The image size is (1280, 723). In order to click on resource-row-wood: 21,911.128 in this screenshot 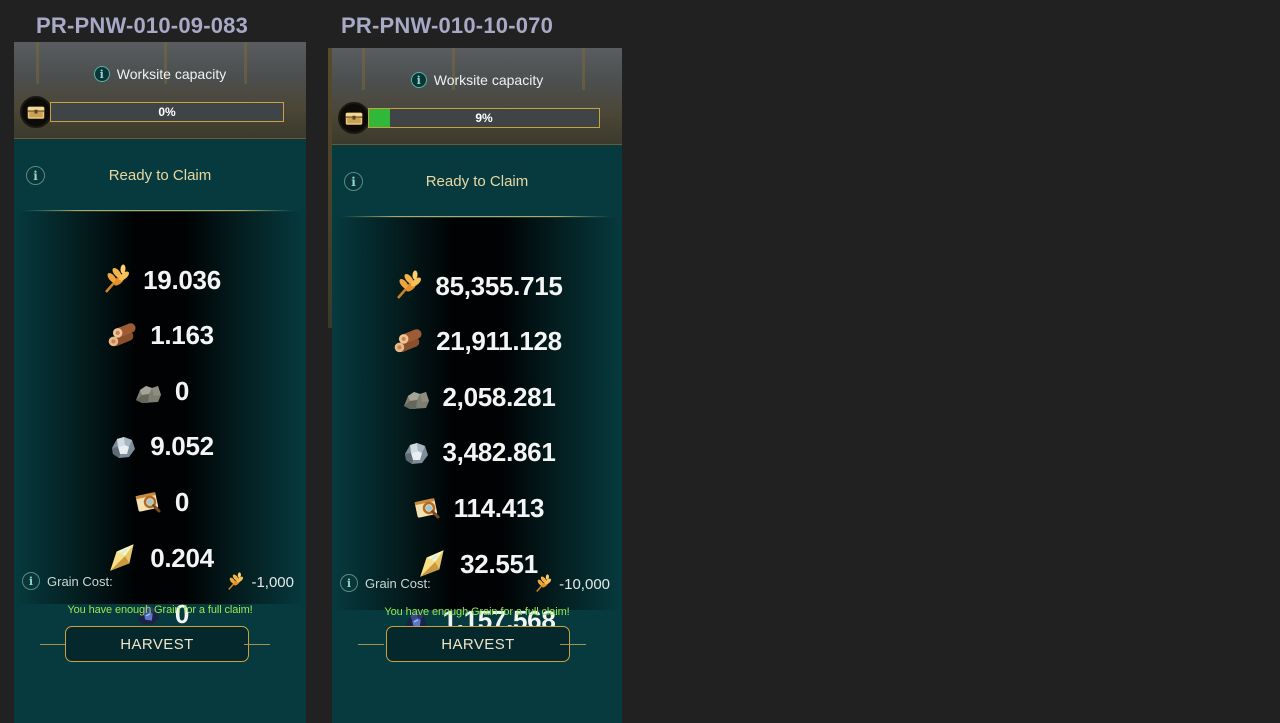, I will do `click(477, 341)`.